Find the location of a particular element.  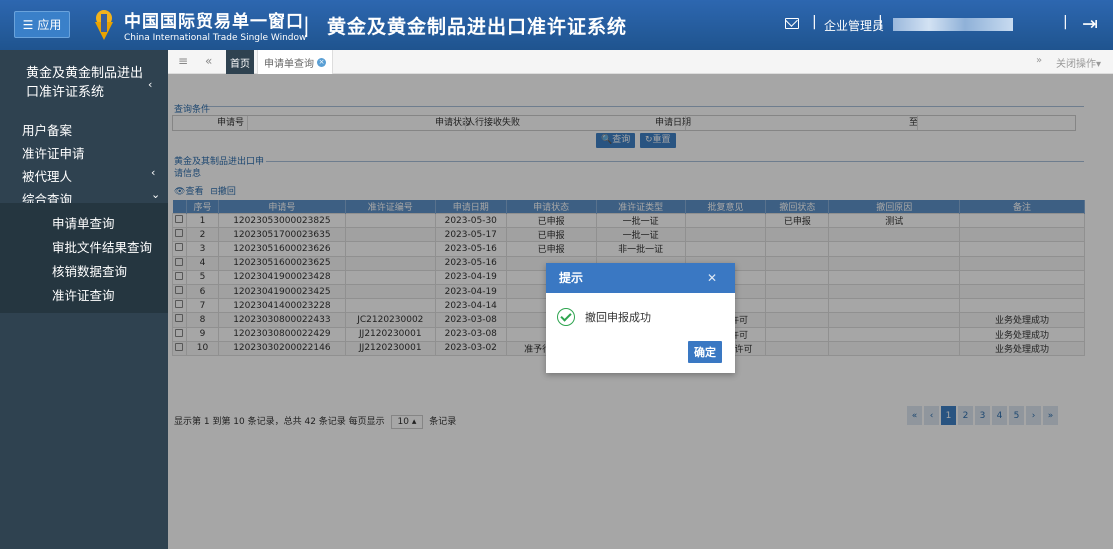

ok-button: 确定 is located at coordinates (705, 352).